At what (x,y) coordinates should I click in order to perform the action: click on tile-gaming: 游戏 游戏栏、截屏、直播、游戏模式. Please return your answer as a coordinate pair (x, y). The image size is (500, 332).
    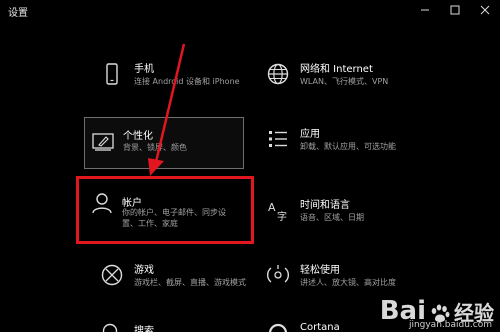
    Looking at the image, I should click on (175, 279).